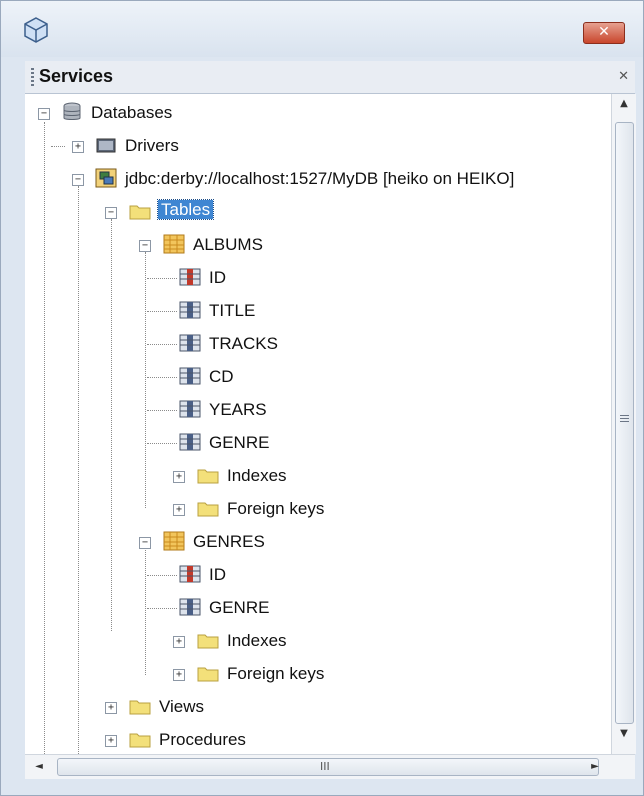 The image size is (644, 796). What do you see at coordinates (604, 33) in the screenshot?
I see `window-close-button: ✕` at bounding box center [604, 33].